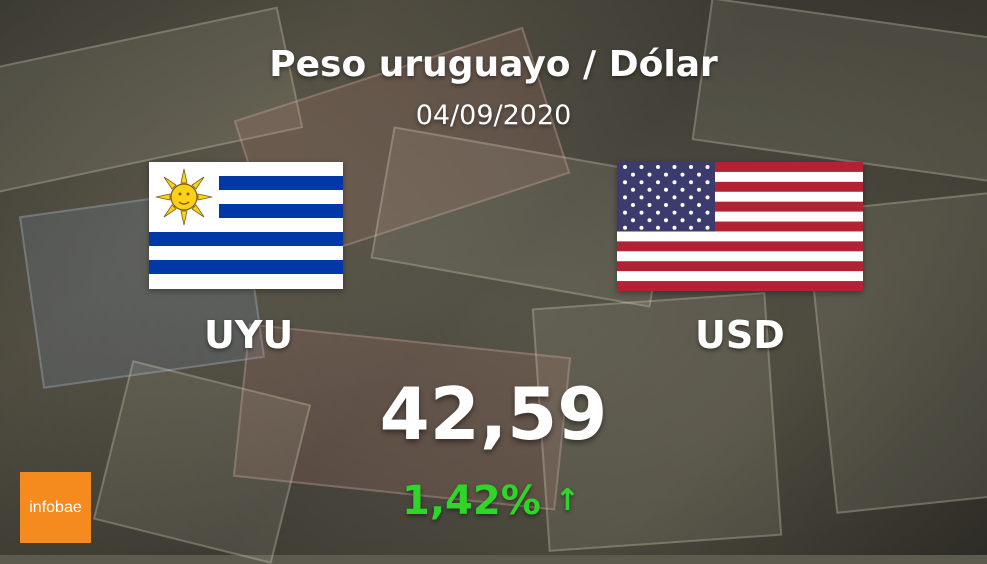 The height and width of the screenshot is (564, 987). Describe the element at coordinates (740, 335) in the screenshot. I see `to-currency-code: USD` at that location.